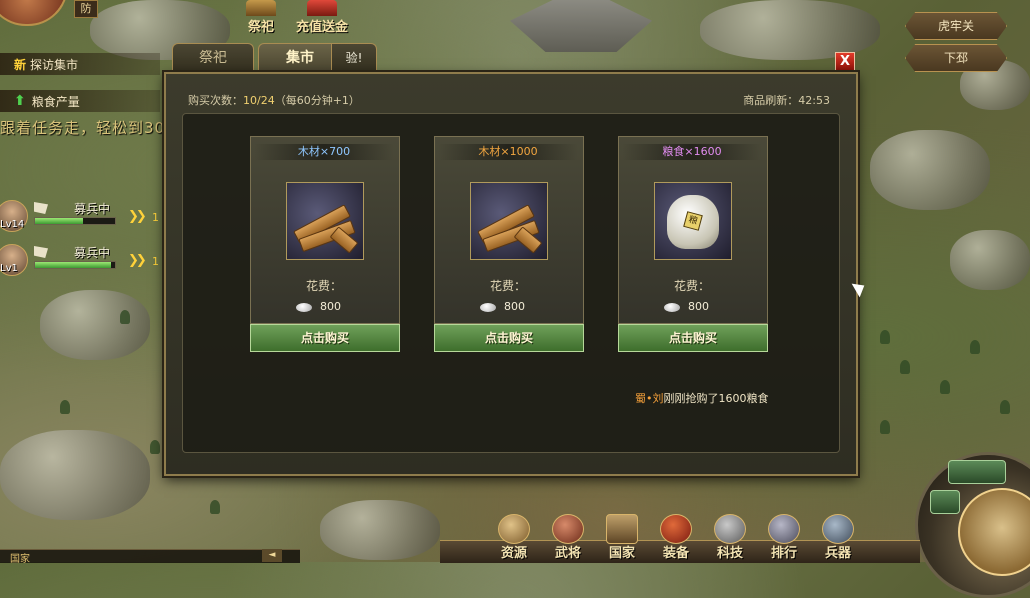 This screenshot has height=598, width=1030. I want to click on goods-name: 粮食×1600, so click(692, 152).